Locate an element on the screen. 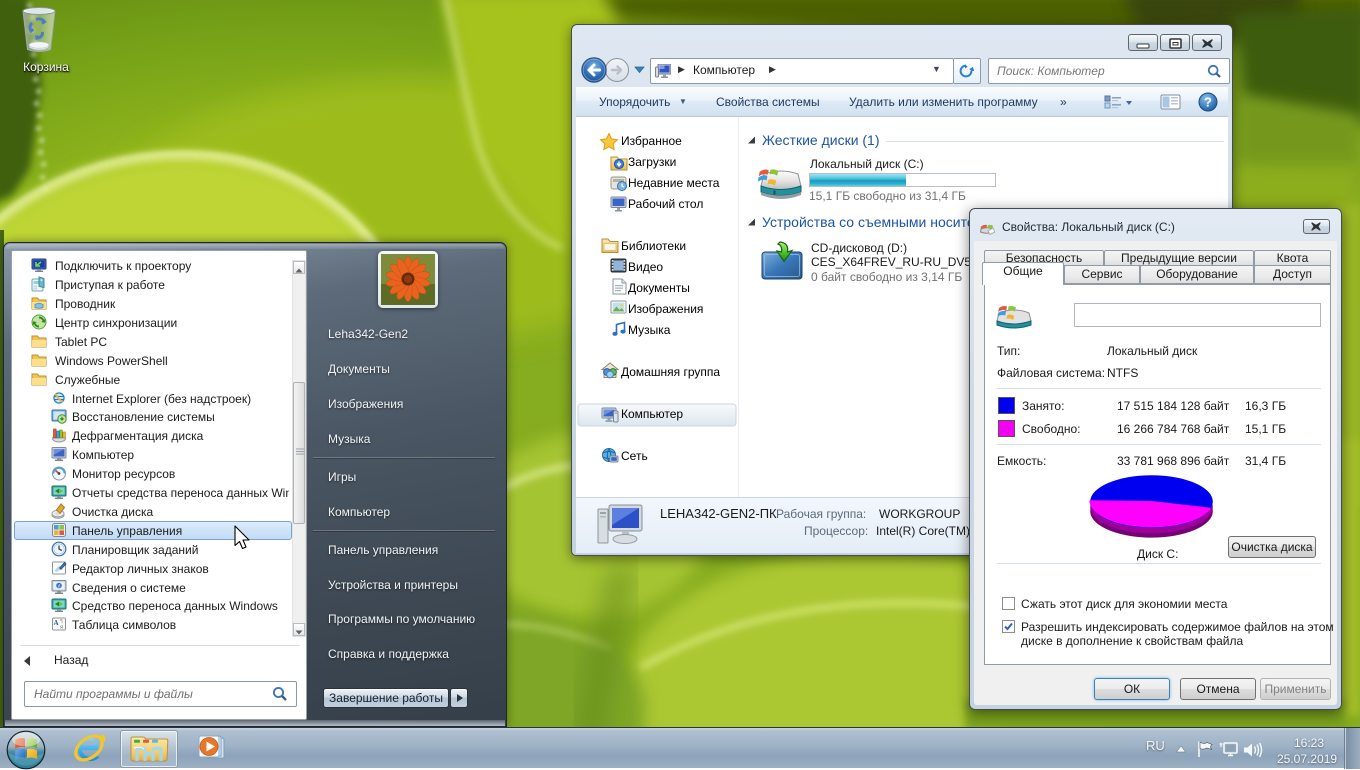 This screenshot has width=1360, height=770. svg-text: я is located at coordinates (61, 628).